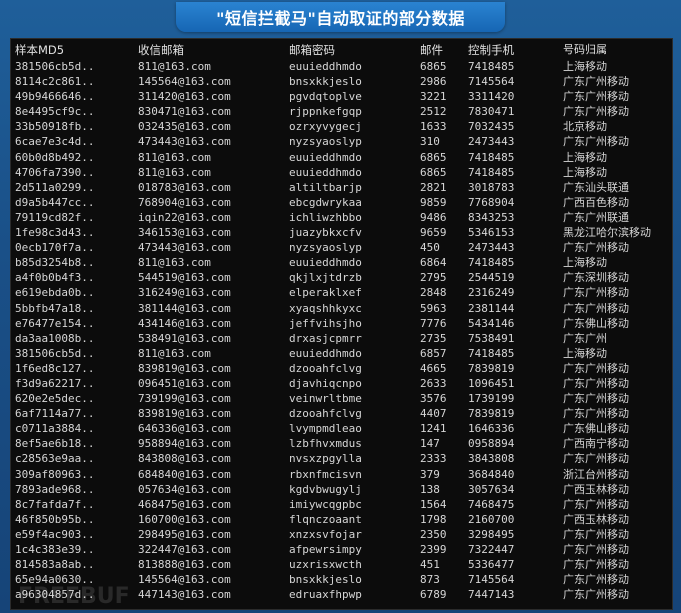  I want to click on cell-control-phone: 5336477, so click(491, 565).